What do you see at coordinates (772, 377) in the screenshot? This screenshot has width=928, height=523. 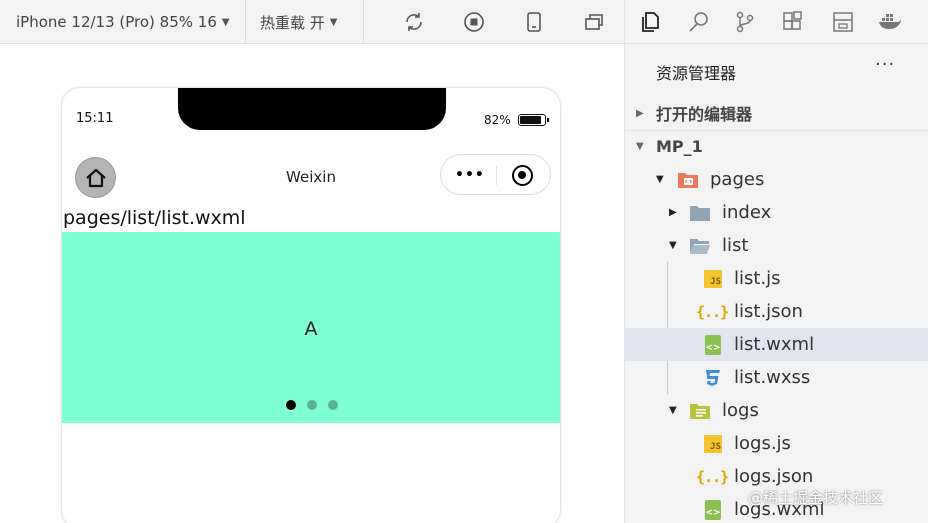 I see `tree-label: list.wxss` at bounding box center [772, 377].